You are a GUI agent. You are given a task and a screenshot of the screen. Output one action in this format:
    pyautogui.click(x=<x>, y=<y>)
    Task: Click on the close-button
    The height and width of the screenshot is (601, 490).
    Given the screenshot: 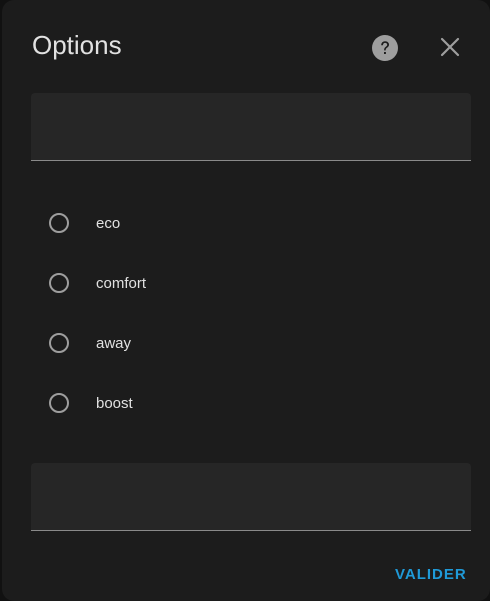 What is the action you would take?
    pyautogui.click(x=450, y=47)
    